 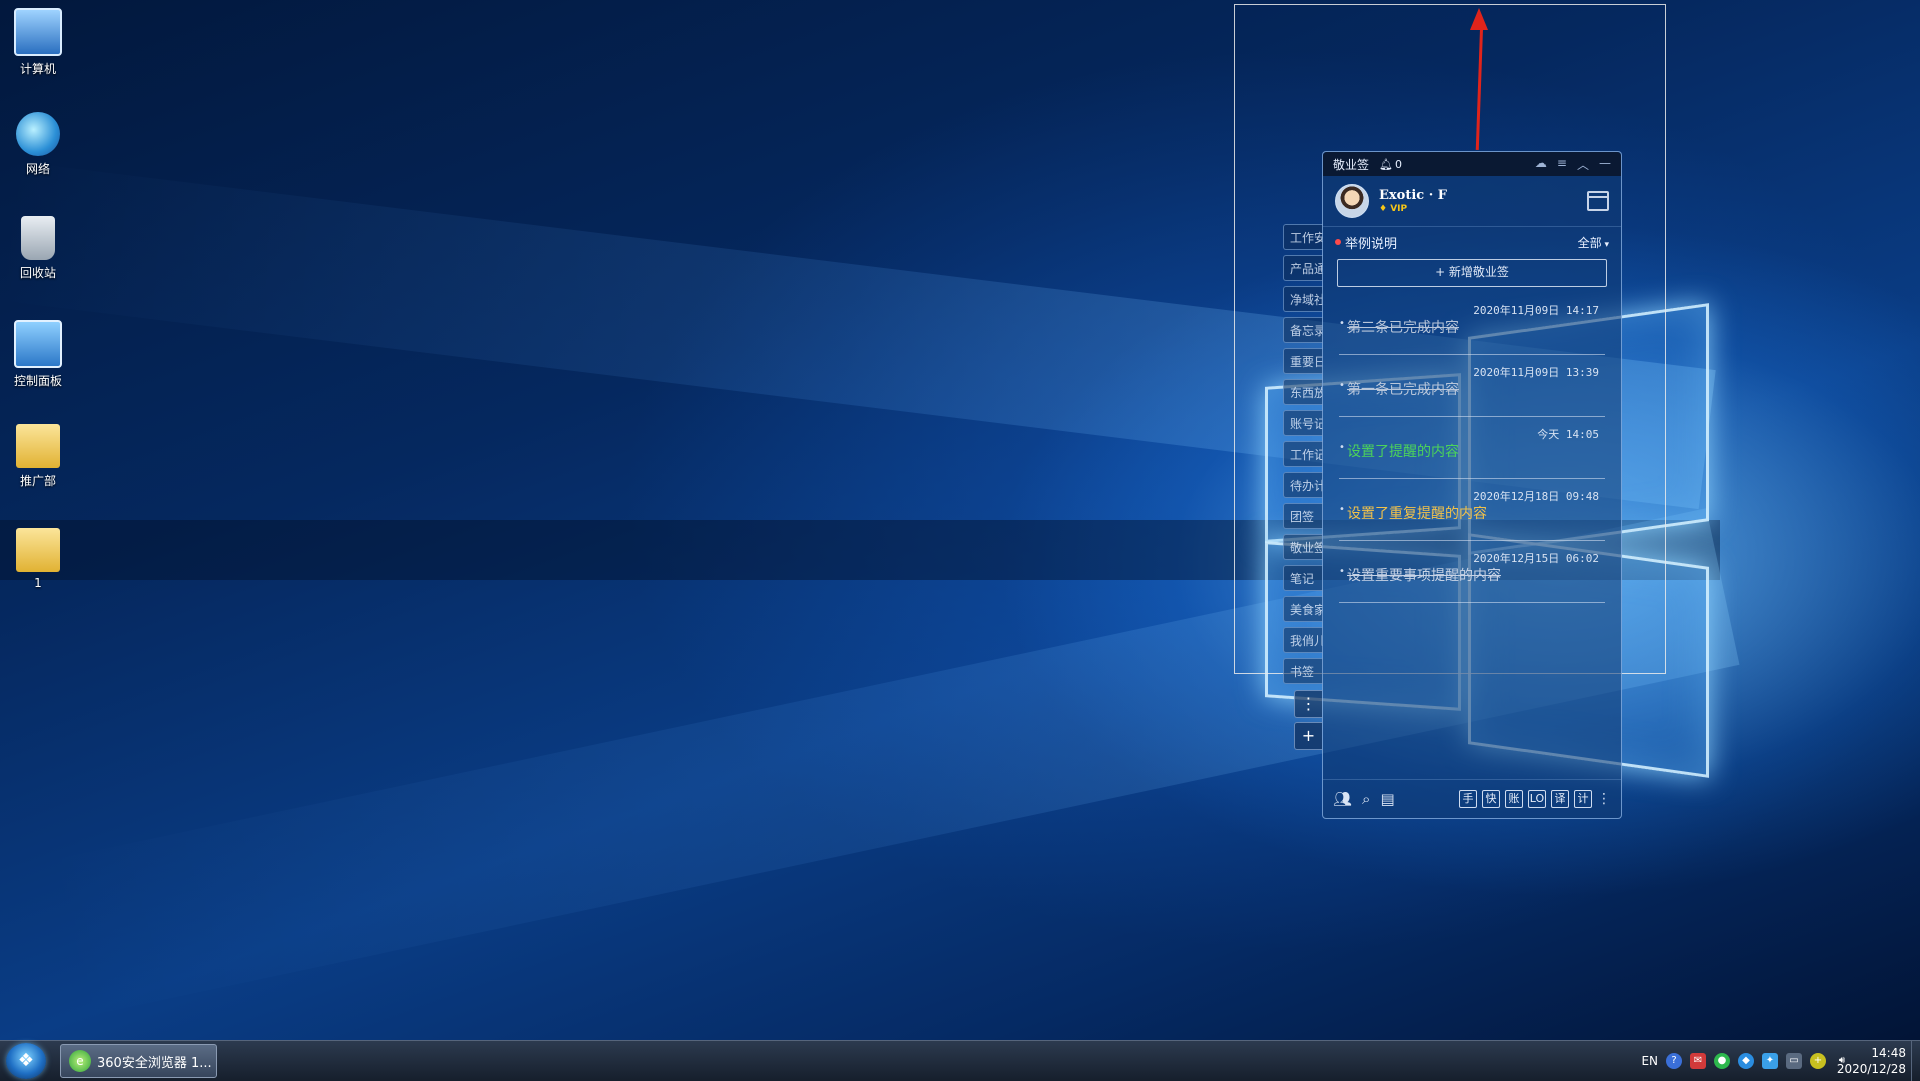 I want to click on note-text: 设置了重复提醒的内容, so click(x=1417, y=514).